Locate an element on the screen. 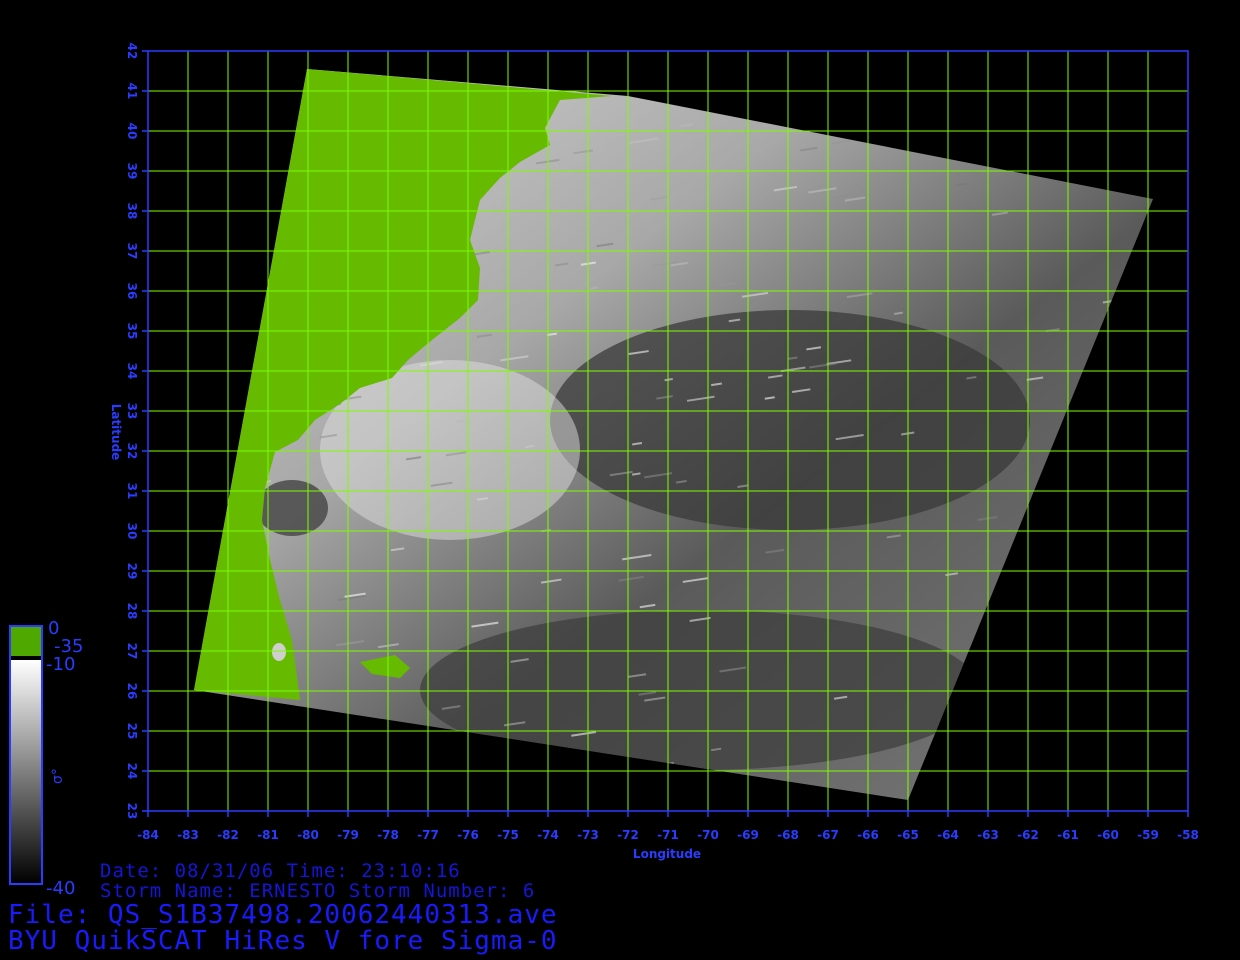 This screenshot has height=960, width=1240. lat-tick-label: 33 is located at coordinates (132, 411).